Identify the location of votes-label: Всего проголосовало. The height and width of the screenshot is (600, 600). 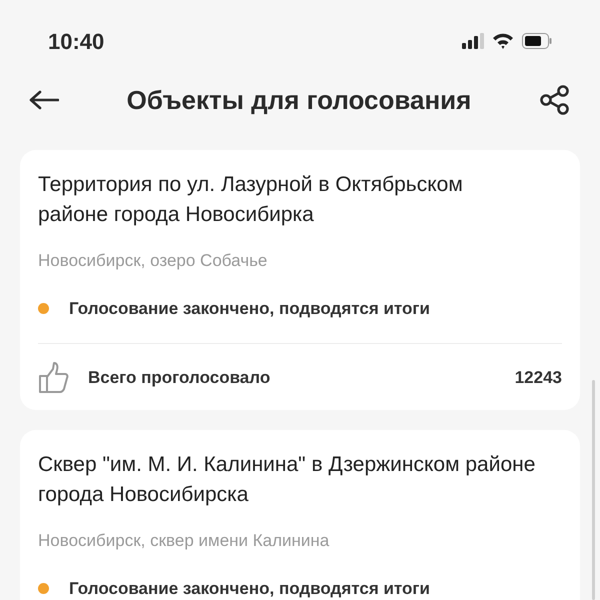
(179, 378).